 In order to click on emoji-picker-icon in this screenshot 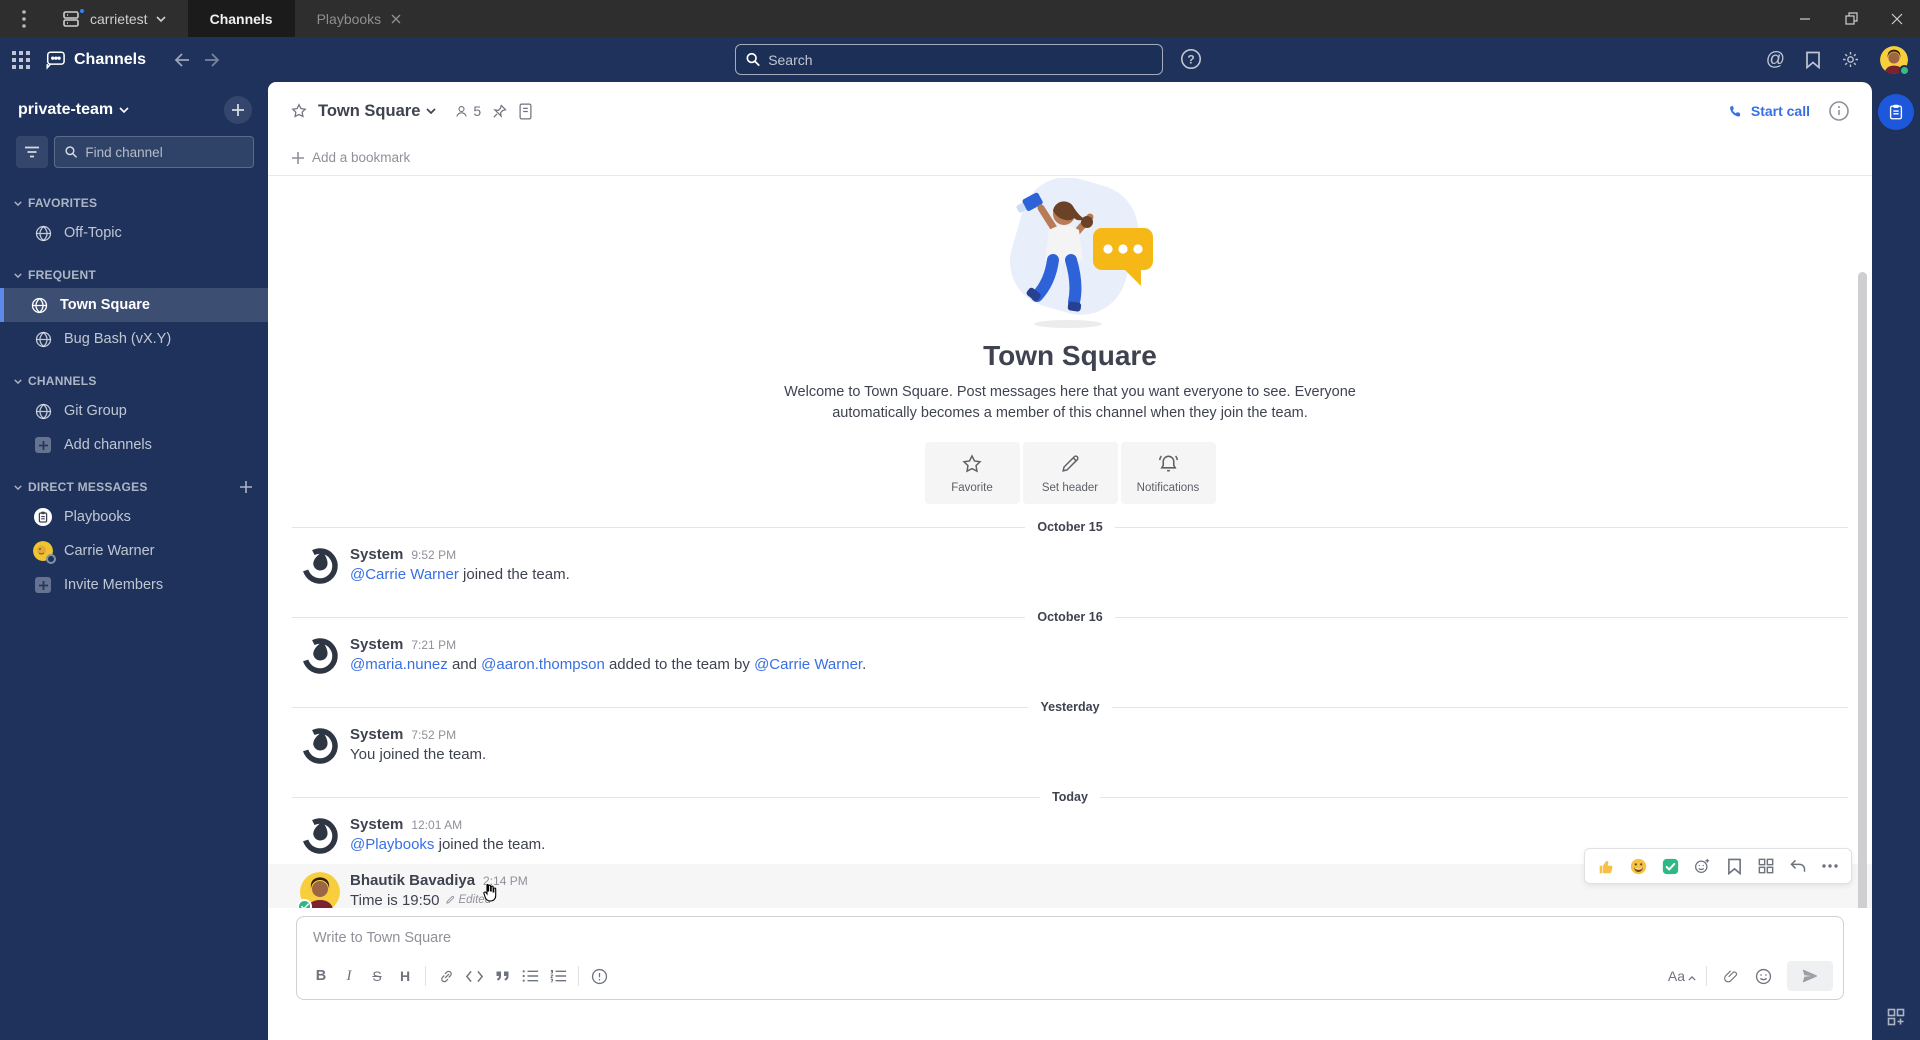, I will do `click(1763, 976)`.